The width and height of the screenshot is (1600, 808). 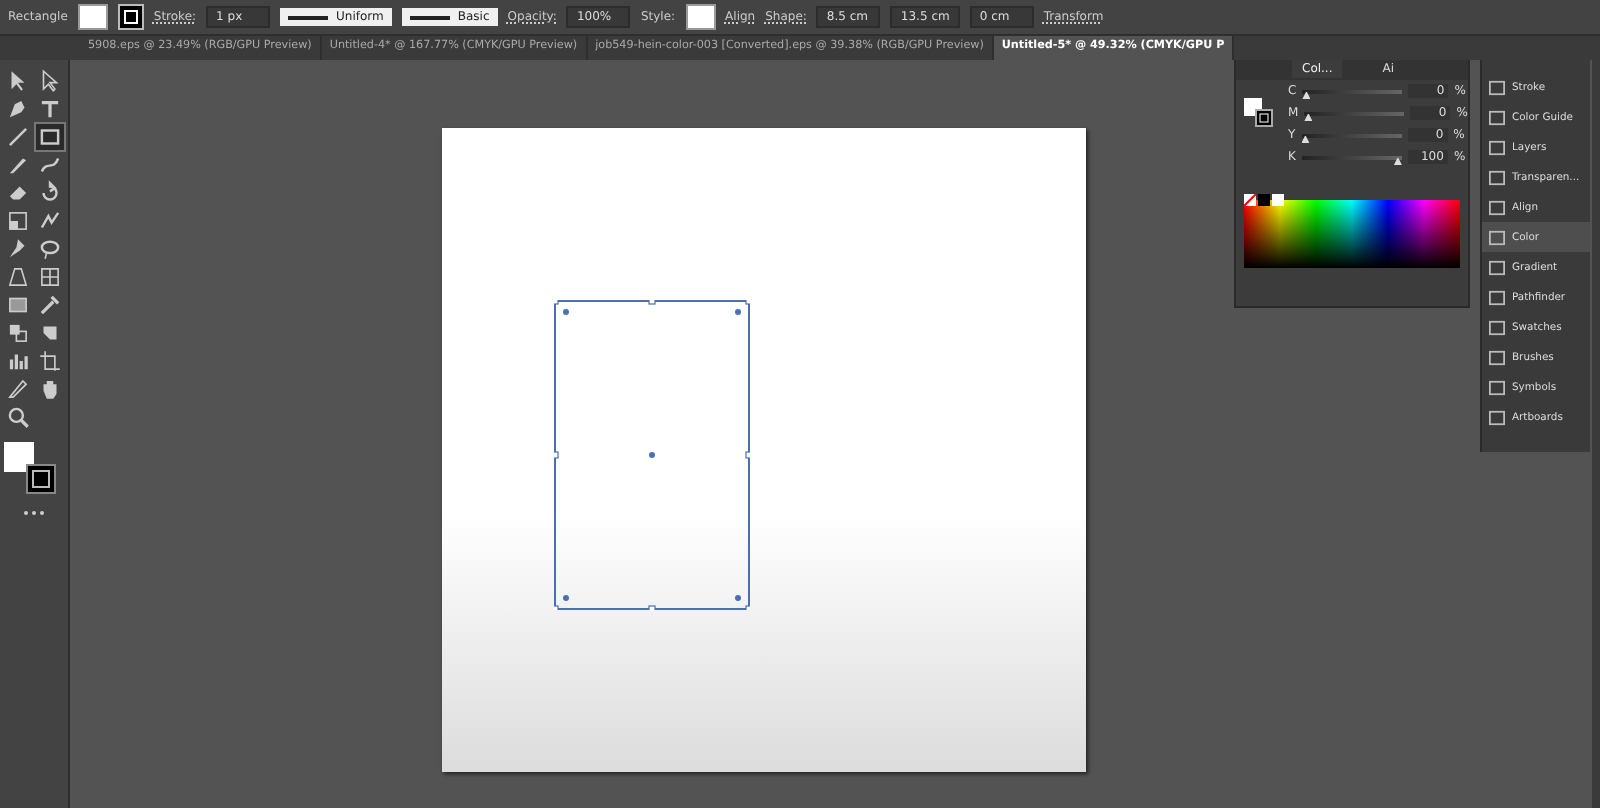 What do you see at coordinates (700, 17) in the screenshot?
I see `style-swatch` at bounding box center [700, 17].